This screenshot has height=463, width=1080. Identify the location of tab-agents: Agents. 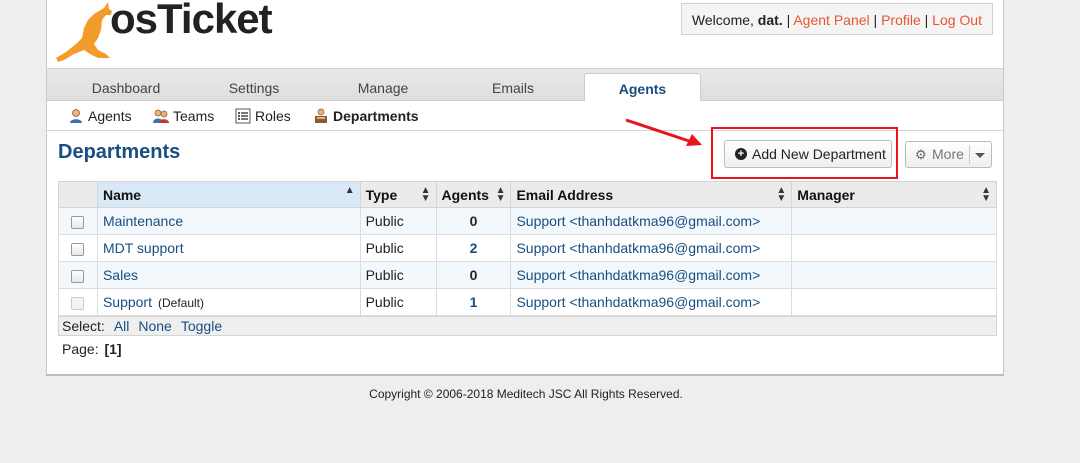
(642, 87).